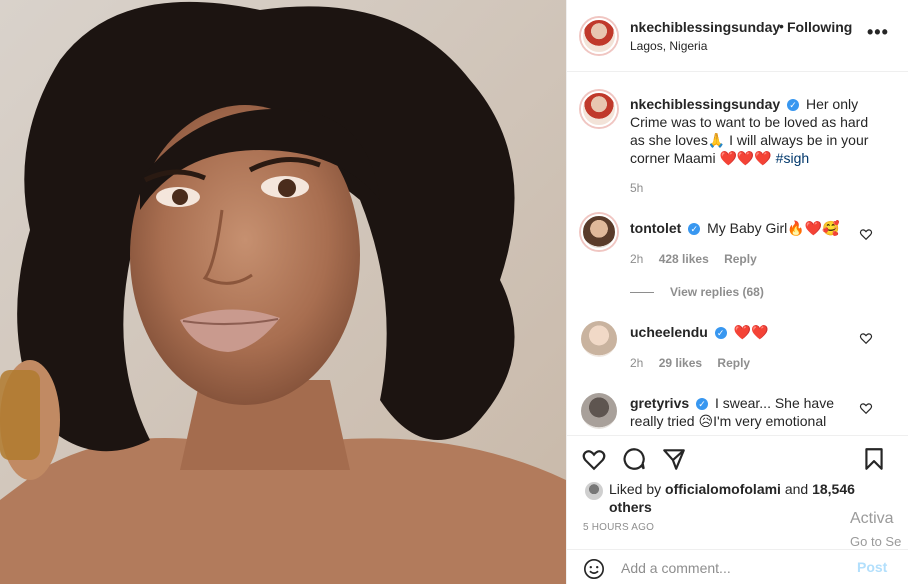 This screenshot has width=908, height=584. I want to click on activation-watermark-sub: Go to Se, so click(876, 541).